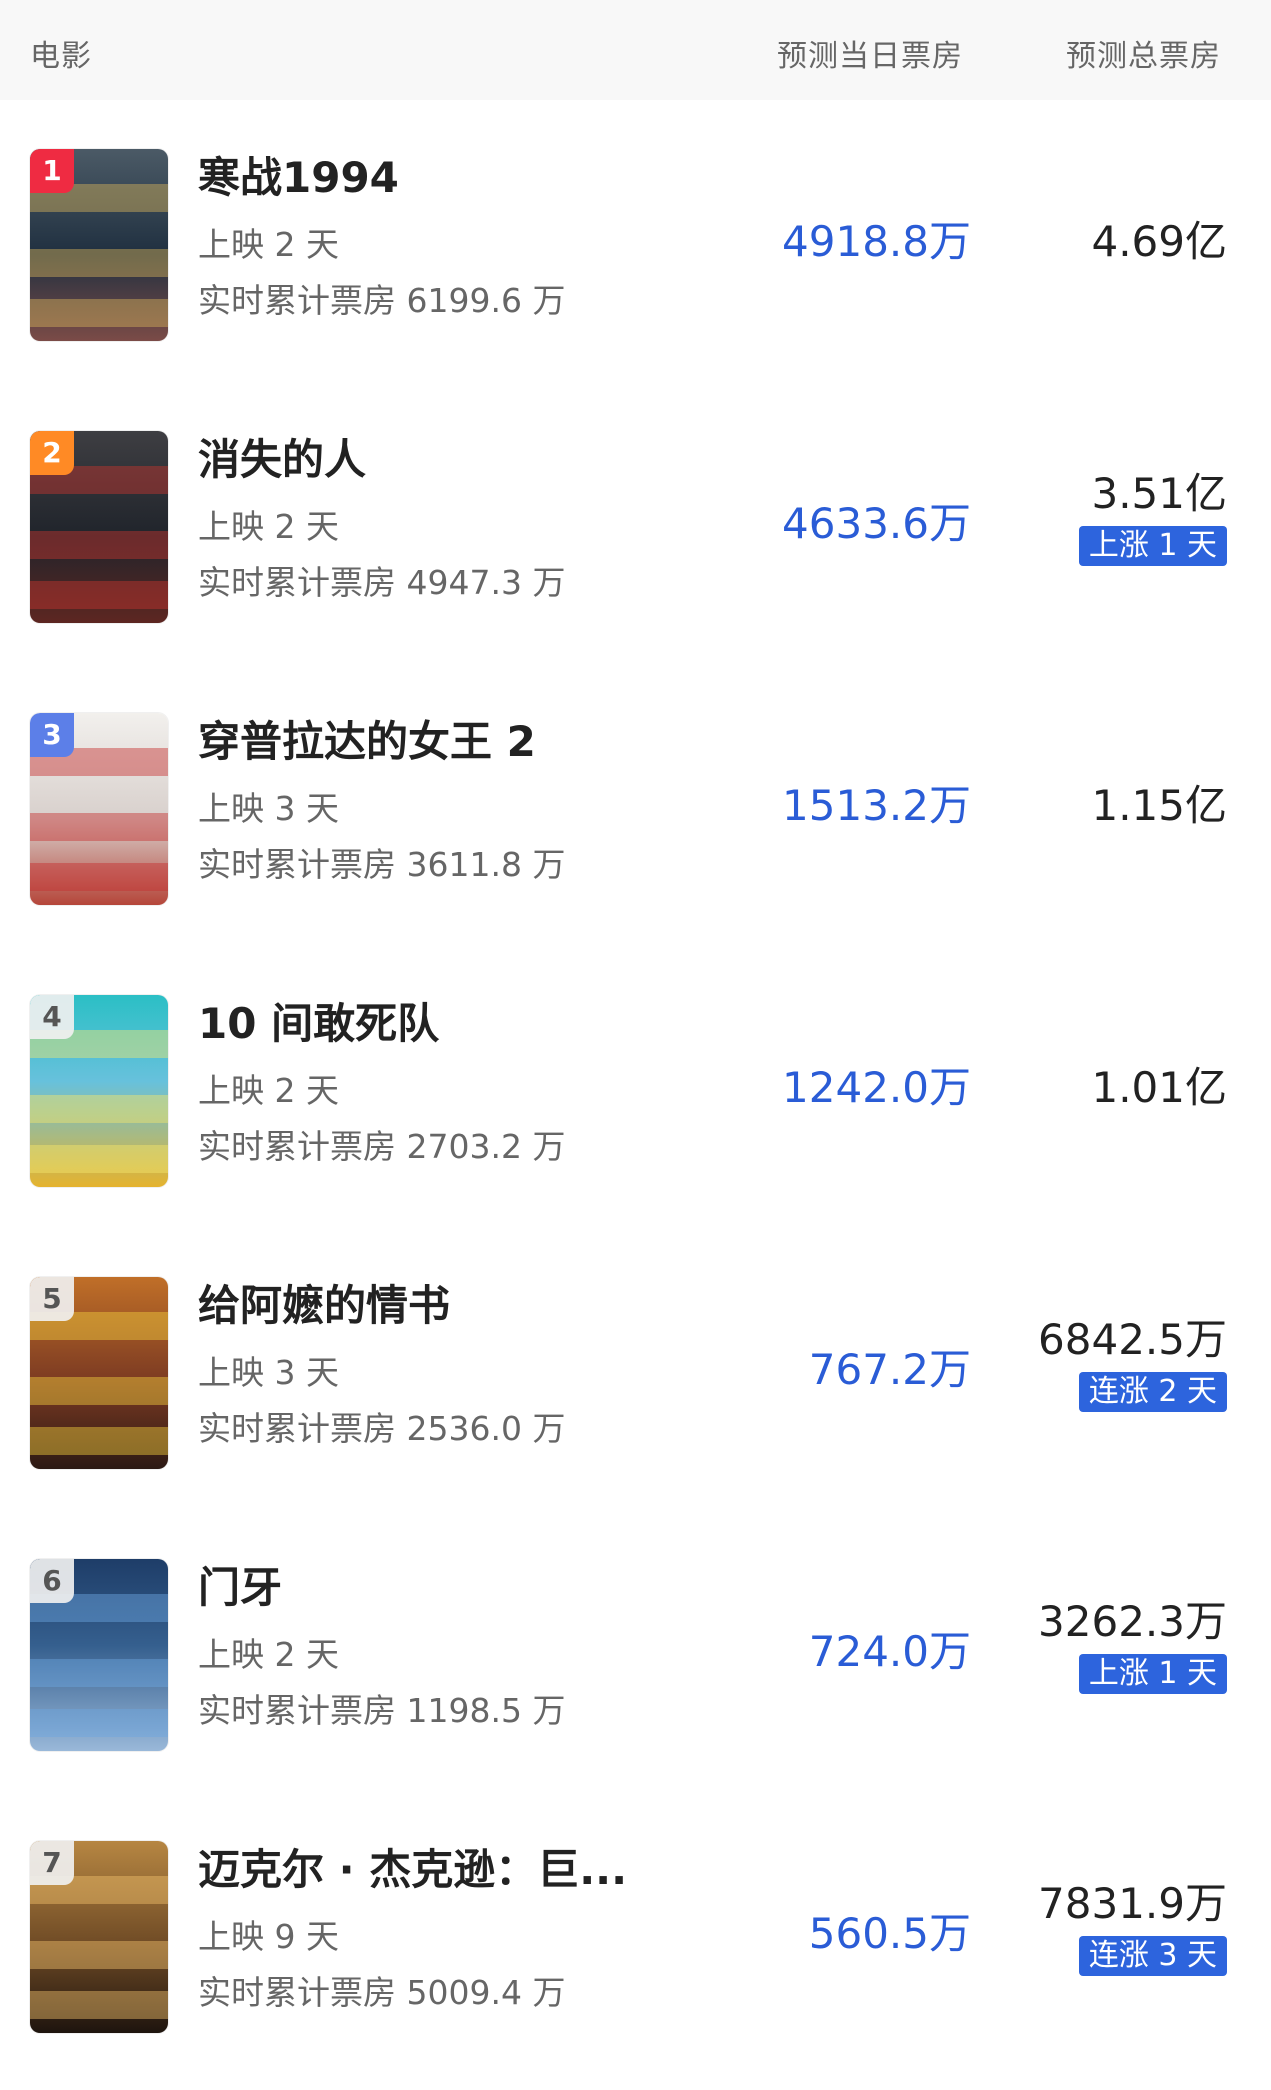 This screenshot has height=2090, width=1271. I want to click on total-box-office: 1.01亿, so click(1159, 1087).